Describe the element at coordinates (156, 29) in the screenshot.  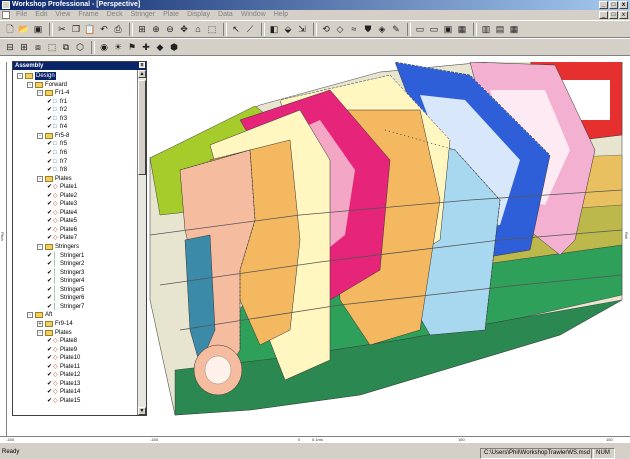
I see `zoom-in-icon: ⊕` at that location.